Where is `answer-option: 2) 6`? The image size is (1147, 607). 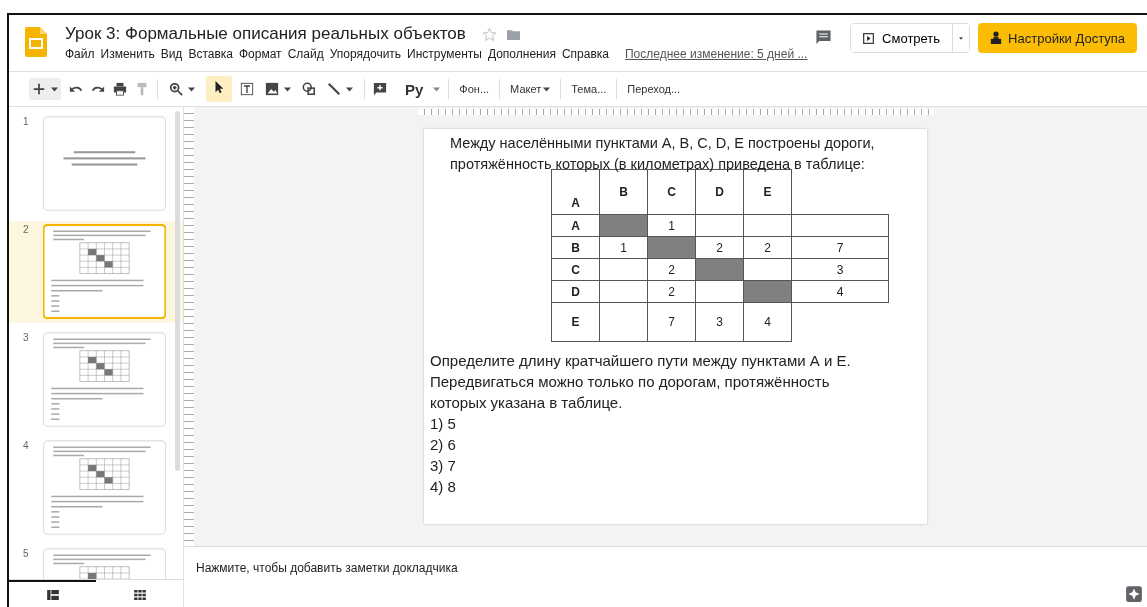
answer-option: 2) 6 is located at coordinates (443, 444).